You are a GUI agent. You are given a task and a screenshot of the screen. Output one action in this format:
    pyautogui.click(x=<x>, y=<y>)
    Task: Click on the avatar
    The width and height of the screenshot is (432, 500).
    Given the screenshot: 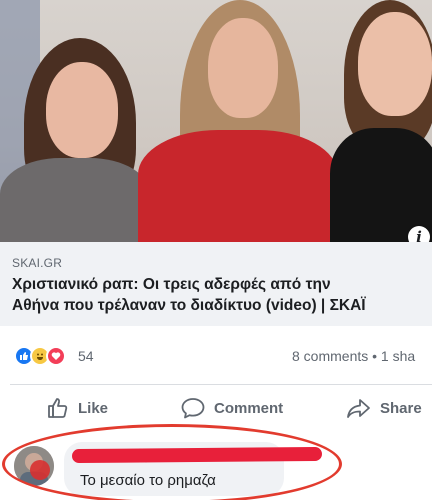 What is the action you would take?
    pyautogui.click(x=34, y=466)
    